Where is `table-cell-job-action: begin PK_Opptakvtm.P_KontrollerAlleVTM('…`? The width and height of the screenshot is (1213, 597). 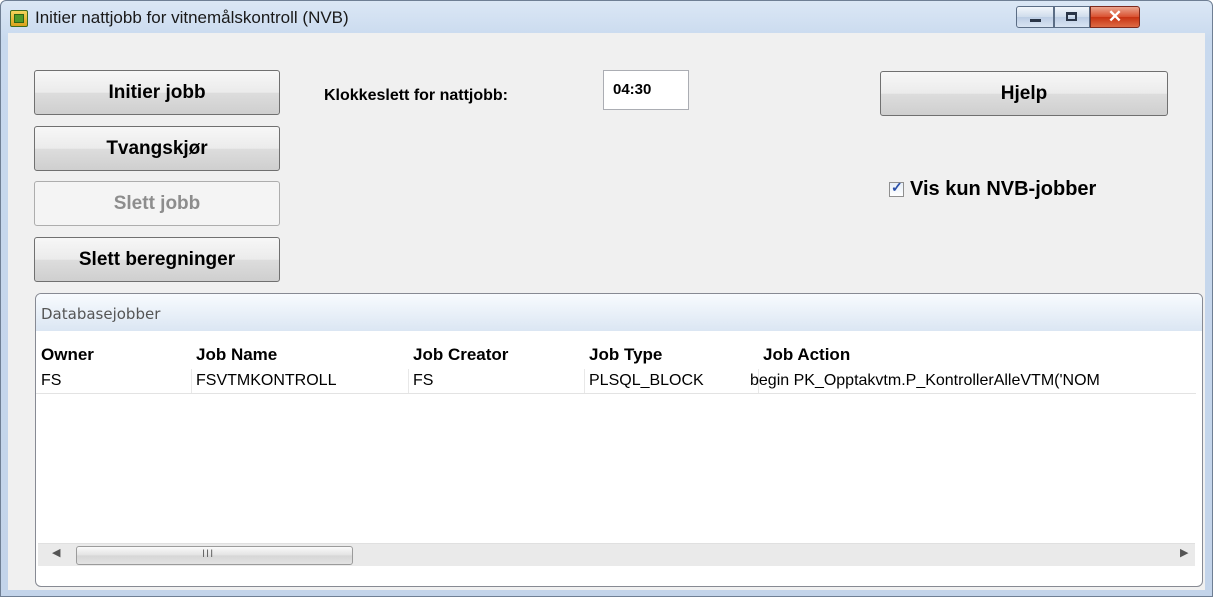
table-cell-job-action: begin PK_Opptakvtm.P_KontrollerAlleVTM('… is located at coordinates (973, 381).